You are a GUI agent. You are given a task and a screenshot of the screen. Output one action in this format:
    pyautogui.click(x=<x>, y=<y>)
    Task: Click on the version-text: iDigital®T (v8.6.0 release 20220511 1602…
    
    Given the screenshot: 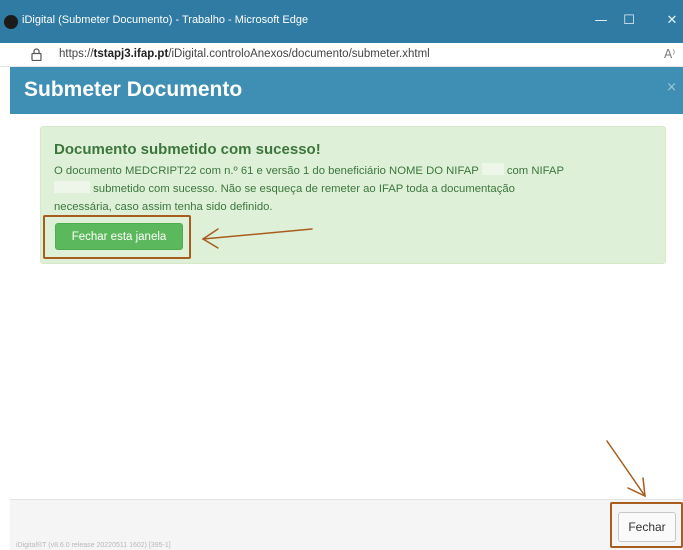 What is the action you would take?
    pyautogui.click(x=93, y=545)
    